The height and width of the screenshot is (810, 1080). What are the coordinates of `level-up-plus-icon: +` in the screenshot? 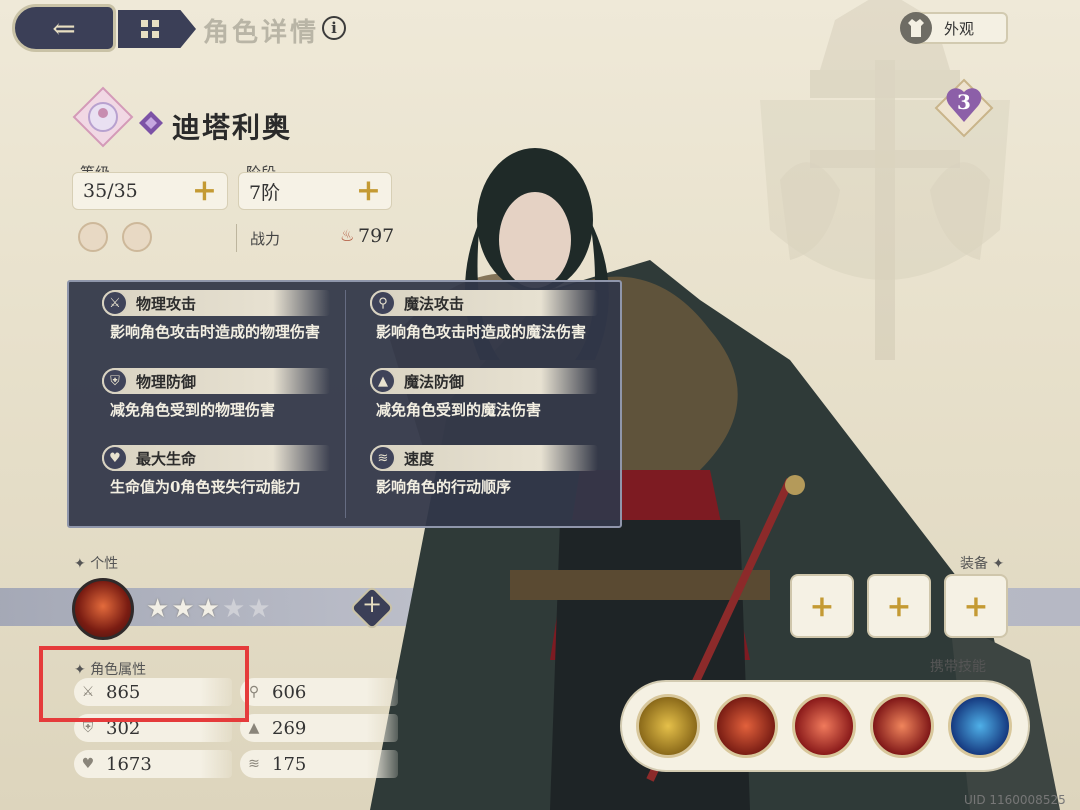 It's located at (204, 191).